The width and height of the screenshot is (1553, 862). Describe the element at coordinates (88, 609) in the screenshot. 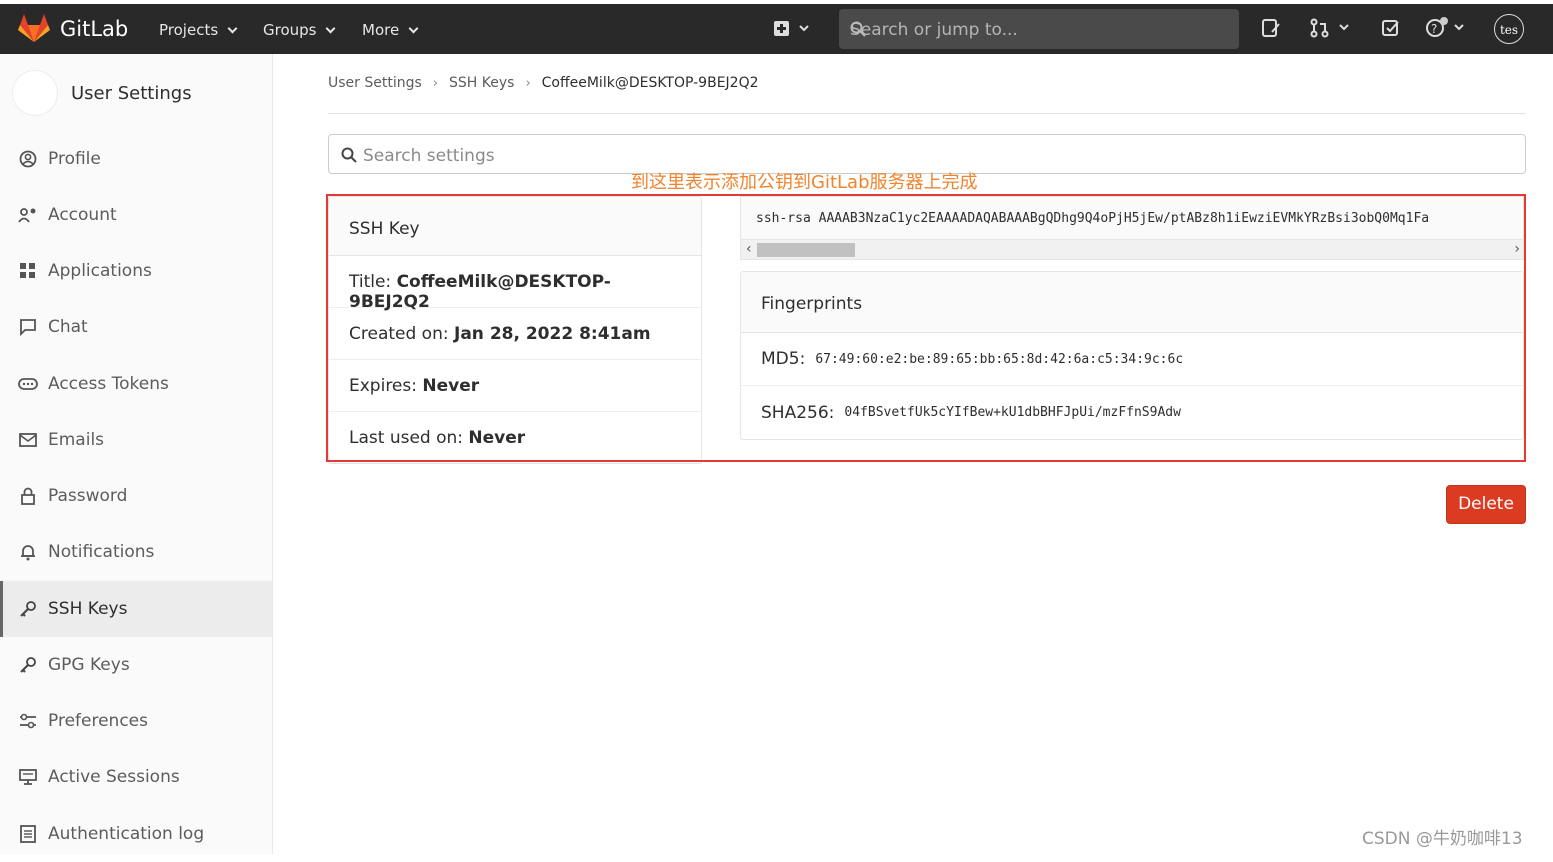

I see `sidebar-item-label: SSH Keys` at that location.